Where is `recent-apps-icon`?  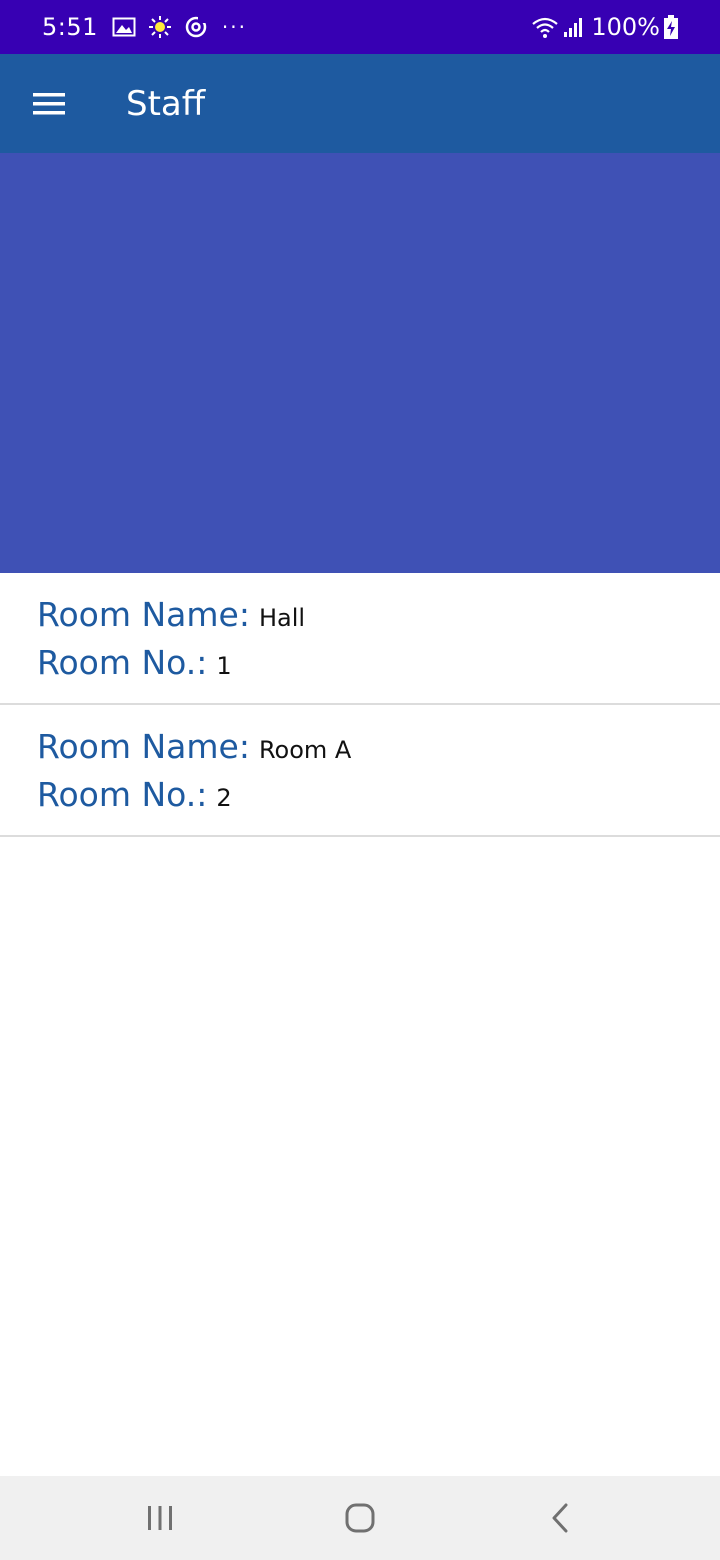
recent-apps-icon is located at coordinates (160, 1518).